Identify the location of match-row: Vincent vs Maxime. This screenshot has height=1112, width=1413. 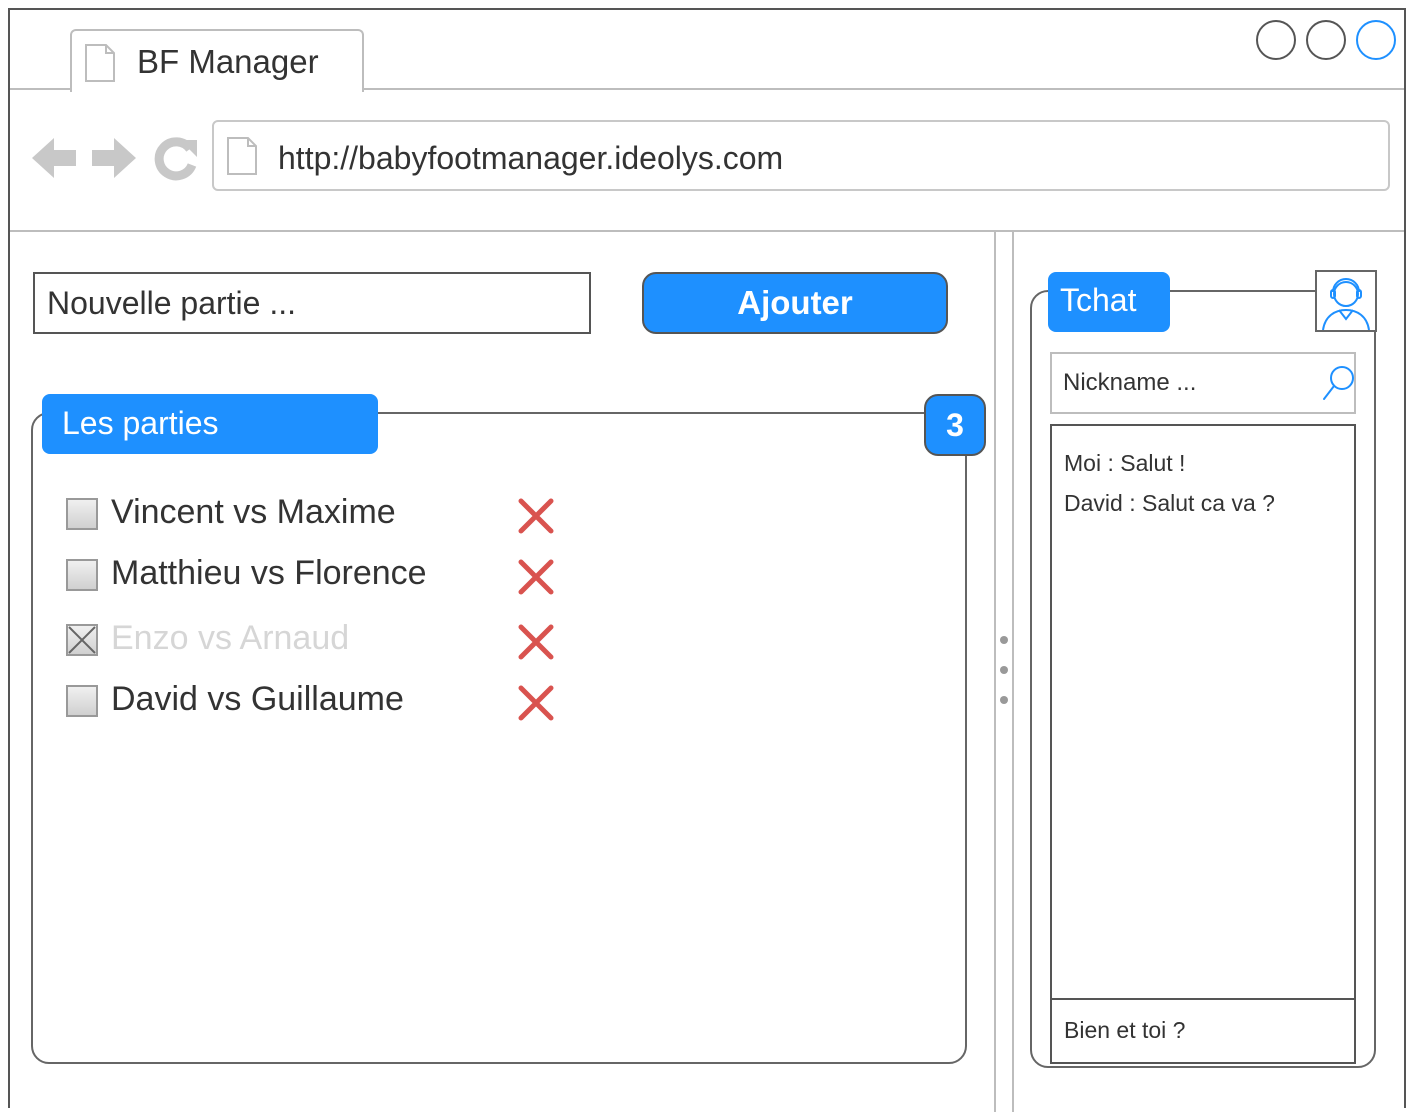
(326, 514).